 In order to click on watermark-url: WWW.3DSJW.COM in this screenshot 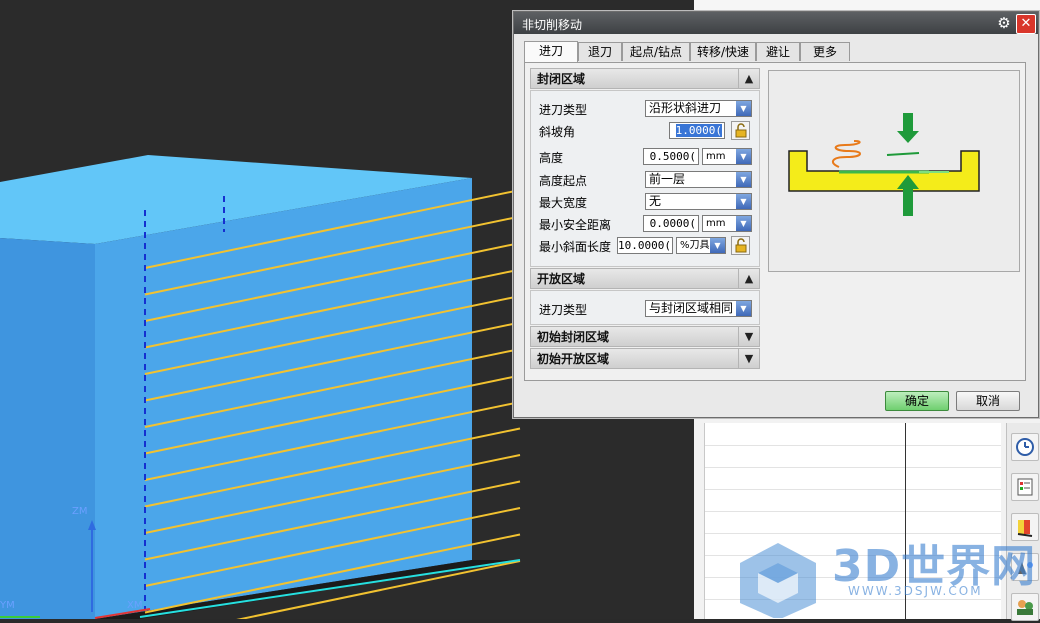, I will do `click(915, 591)`.